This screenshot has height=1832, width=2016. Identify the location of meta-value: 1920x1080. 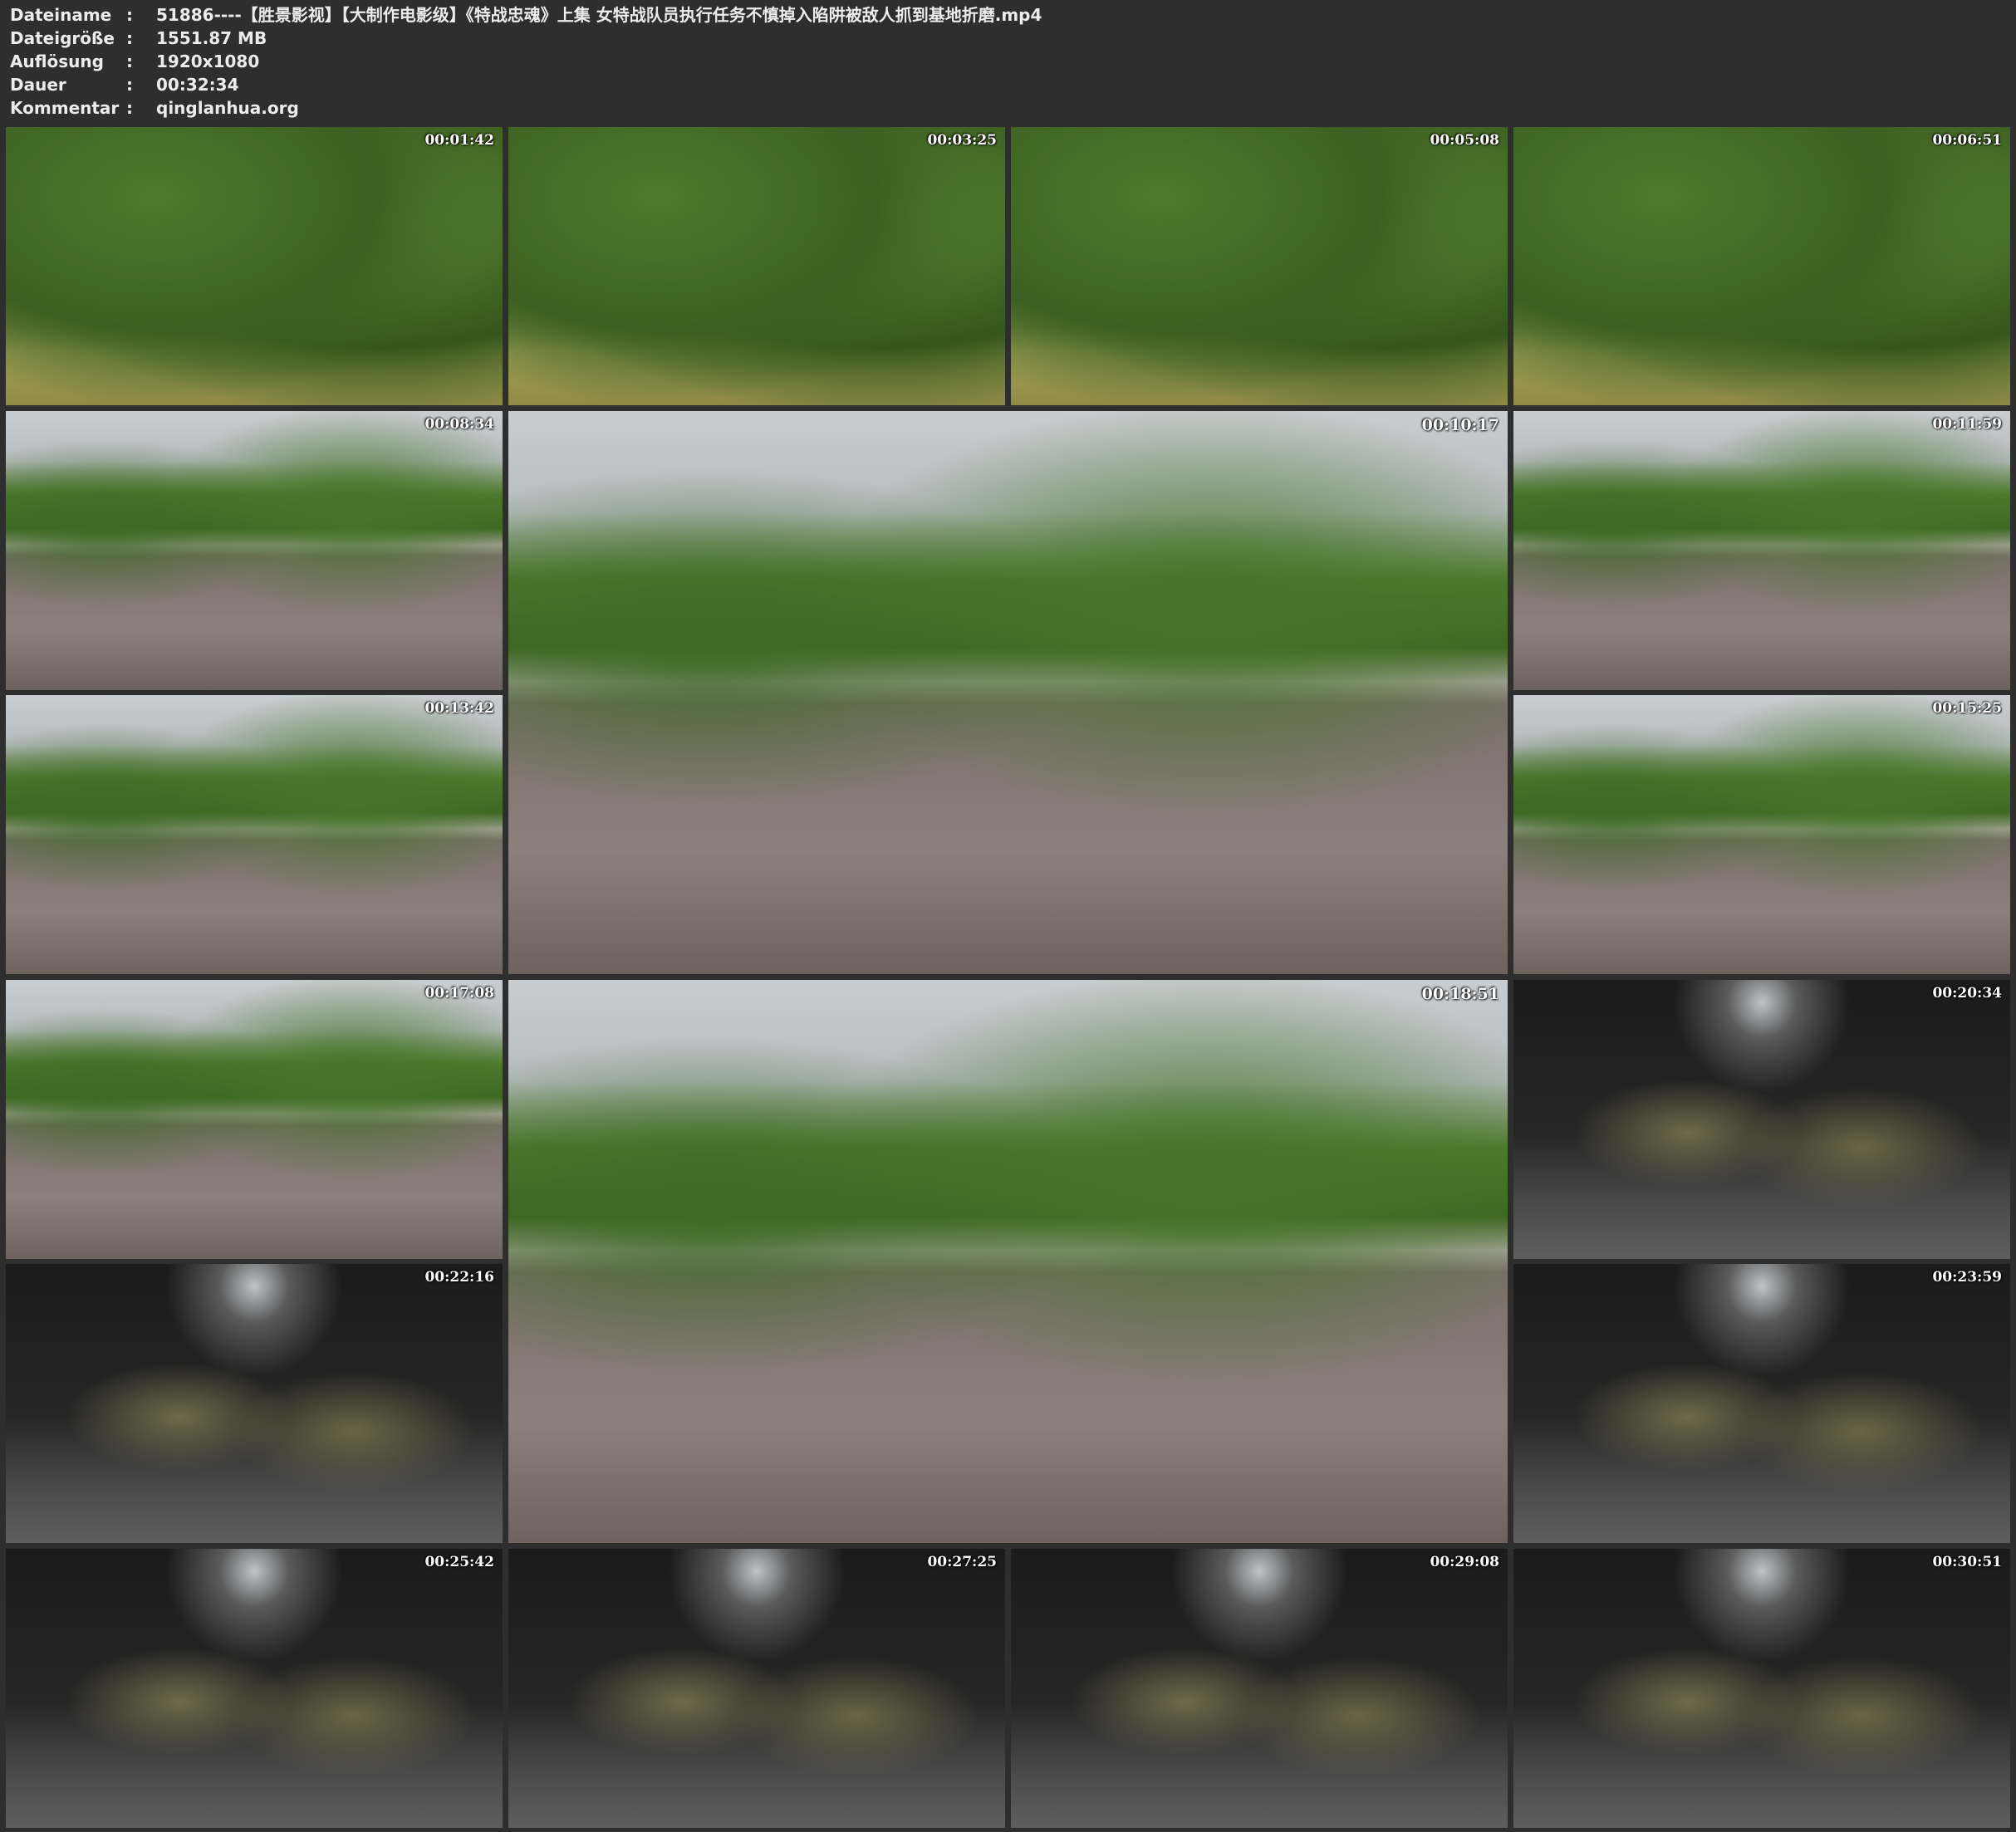
(208, 61).